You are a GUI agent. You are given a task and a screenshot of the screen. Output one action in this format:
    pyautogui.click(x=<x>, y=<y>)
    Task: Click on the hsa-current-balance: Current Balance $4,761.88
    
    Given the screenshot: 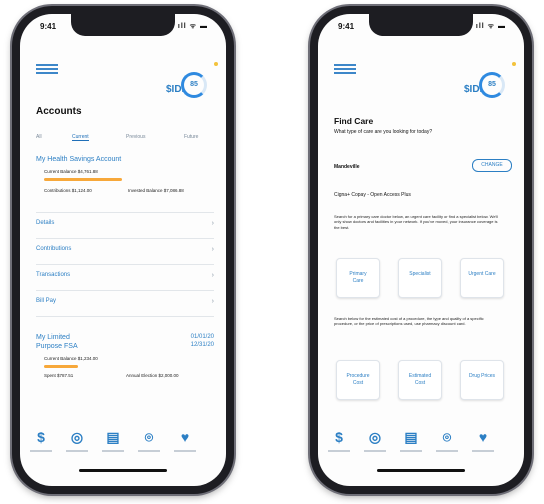 What is the action you would take?
    pyautogui.click(x=71, y=171)
    